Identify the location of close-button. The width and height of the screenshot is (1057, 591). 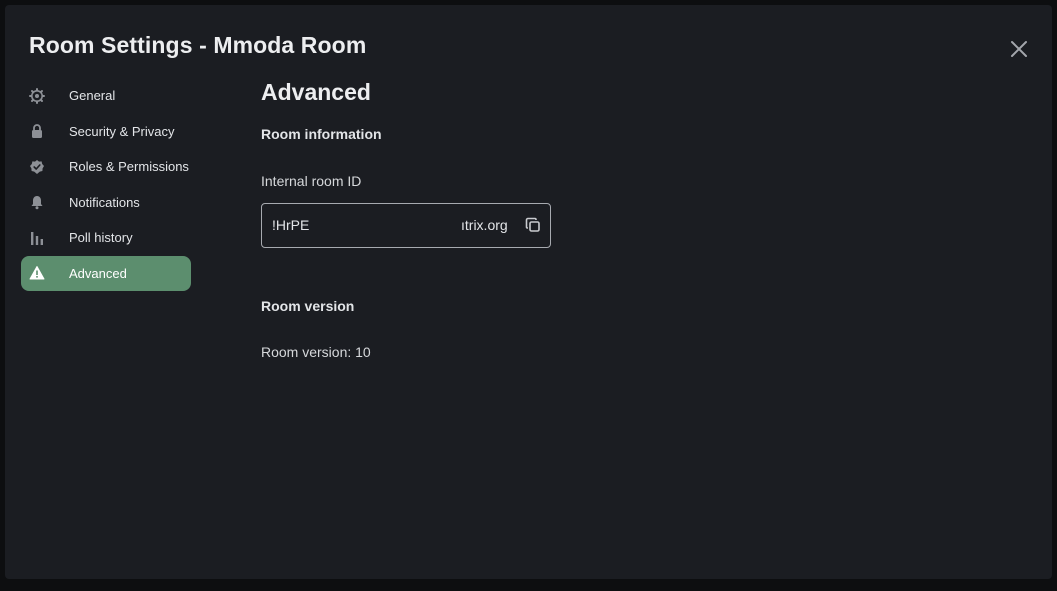
(1019, 49).